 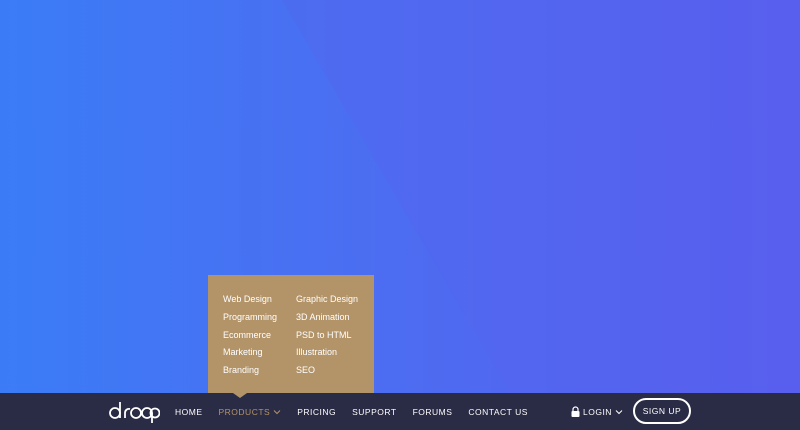 What do you see at coordinates (250, 355) in the screenshot?
I see `dropdown-item-marketing: Marketing` at bounding box center [250, 355].